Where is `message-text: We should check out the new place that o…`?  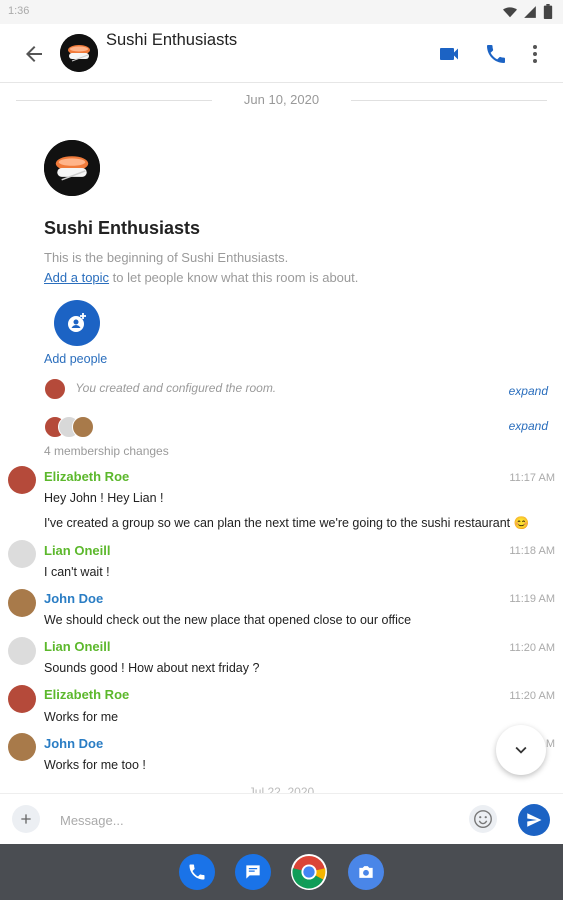 message-text: We should check out the new place that o… is located at coordinates (228, 620).